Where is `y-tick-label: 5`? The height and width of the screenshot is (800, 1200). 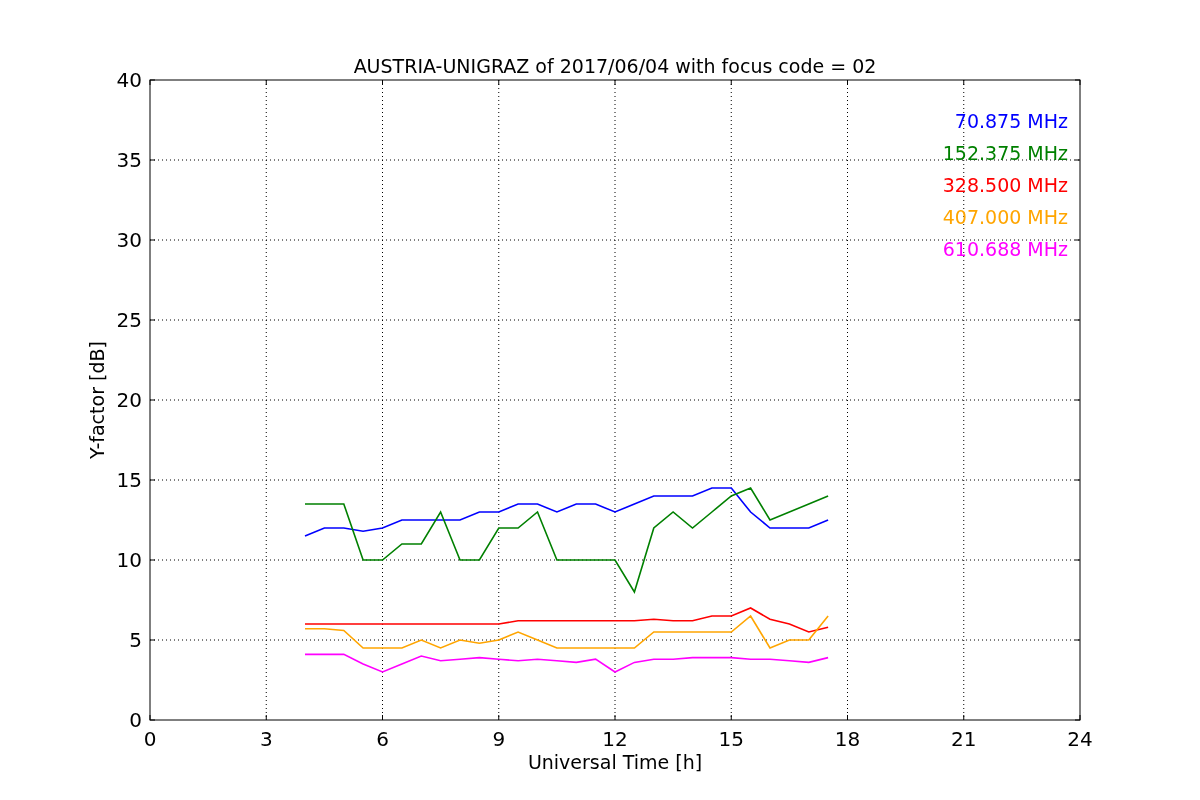 y-tick-label: 5 is located at coordinates (135, 640).